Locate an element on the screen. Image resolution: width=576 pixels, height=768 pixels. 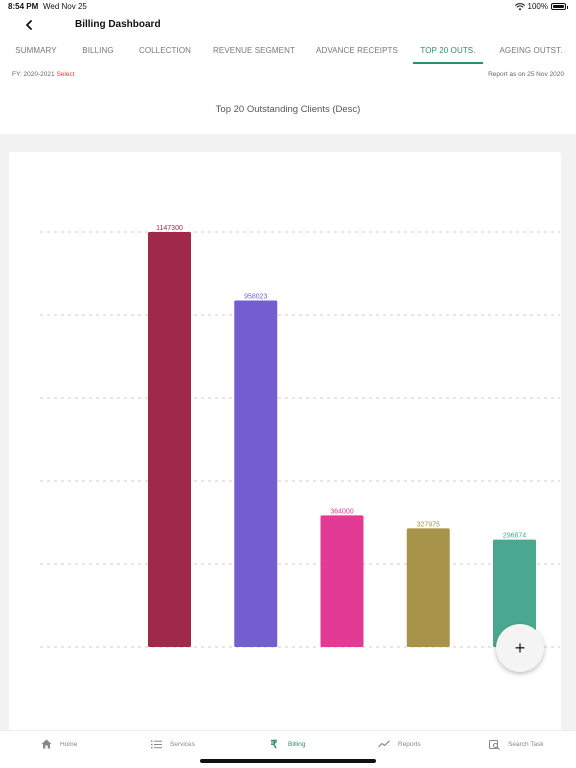
page-title: Billing Dashboard is located at coordinates (118, 24).